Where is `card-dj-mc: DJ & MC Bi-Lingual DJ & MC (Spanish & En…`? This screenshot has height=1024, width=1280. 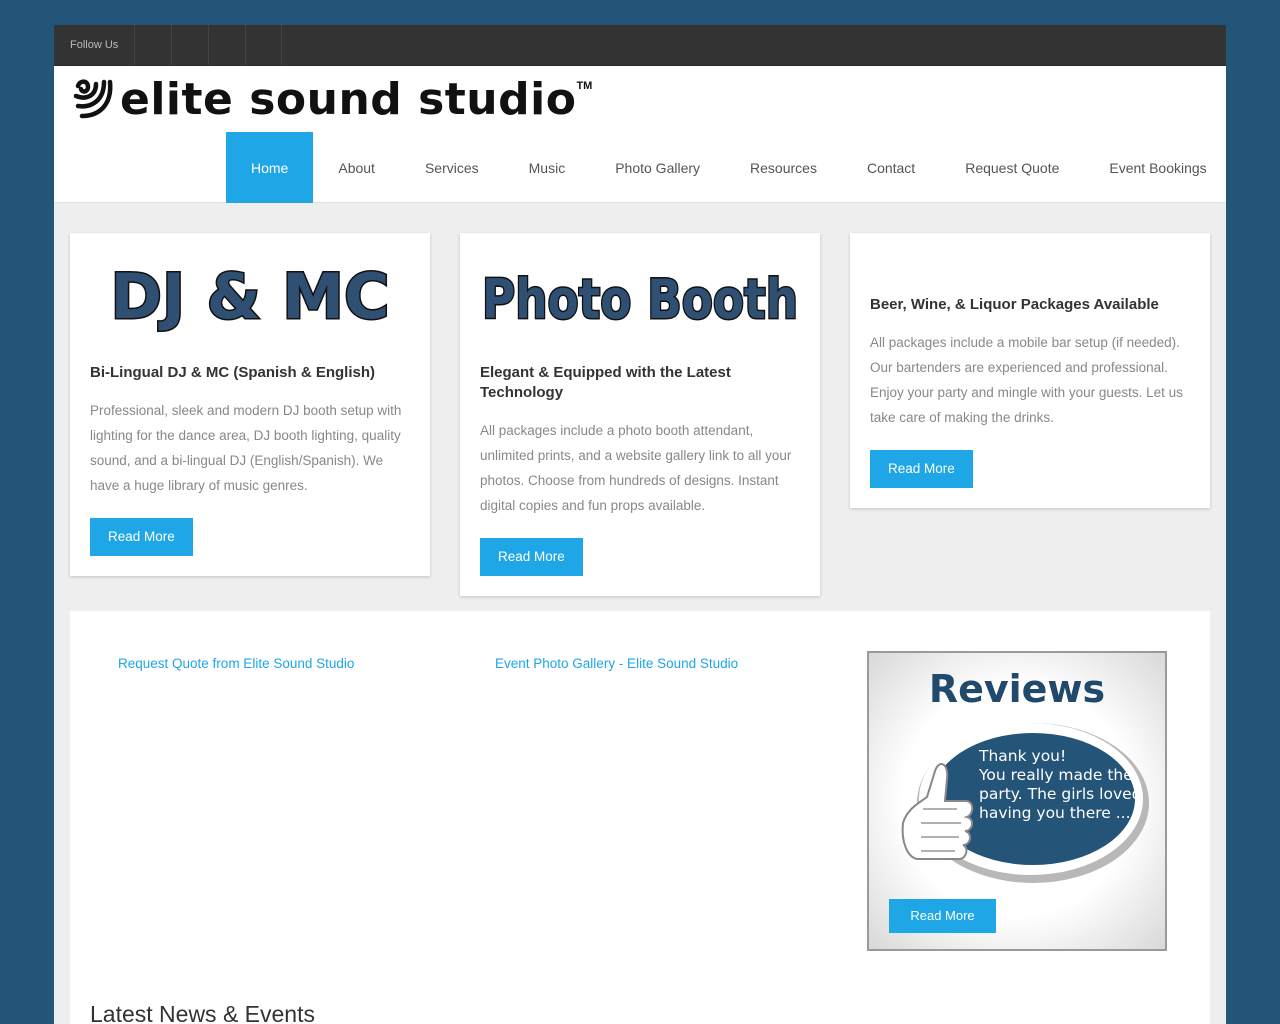 card-dj-mc: DJ & MC Bi-Lingual DJ & MC (Spanish & En… is located at coordinates (250, 404).